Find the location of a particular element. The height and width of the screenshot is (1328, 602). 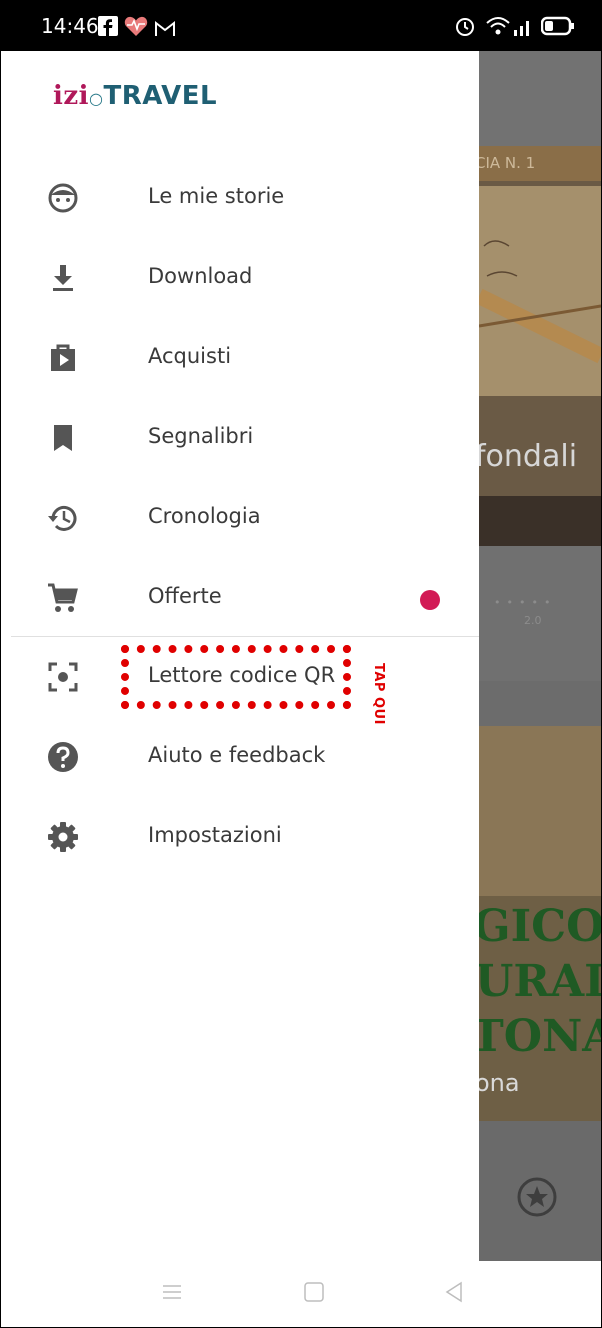

system-navigation-bar is located at coordinates (301, 1294).